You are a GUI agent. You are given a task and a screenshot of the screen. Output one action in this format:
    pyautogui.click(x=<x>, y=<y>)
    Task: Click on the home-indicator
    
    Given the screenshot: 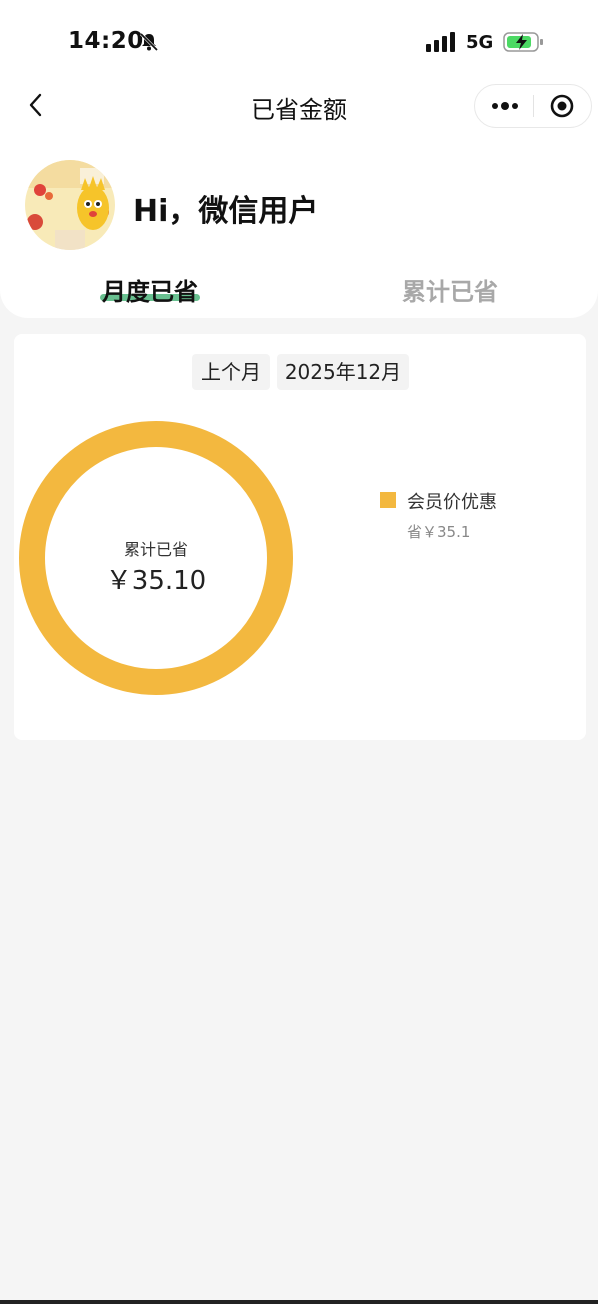 What is the action you would take?
    pyautogui.click(x=299, y=1302)
    